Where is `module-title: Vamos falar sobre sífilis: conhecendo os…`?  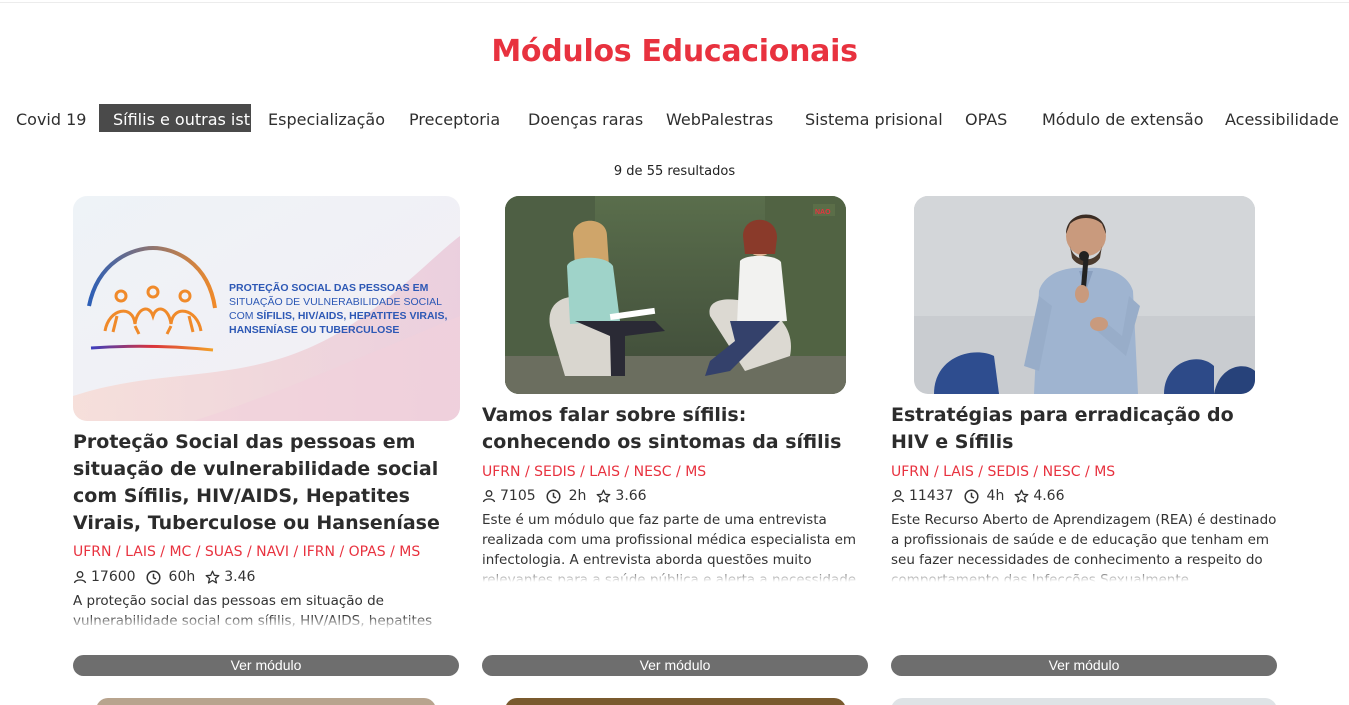 module-title: Vamos falar sobre sífilis: conhecendo os… is located at coordinates (674, 429).